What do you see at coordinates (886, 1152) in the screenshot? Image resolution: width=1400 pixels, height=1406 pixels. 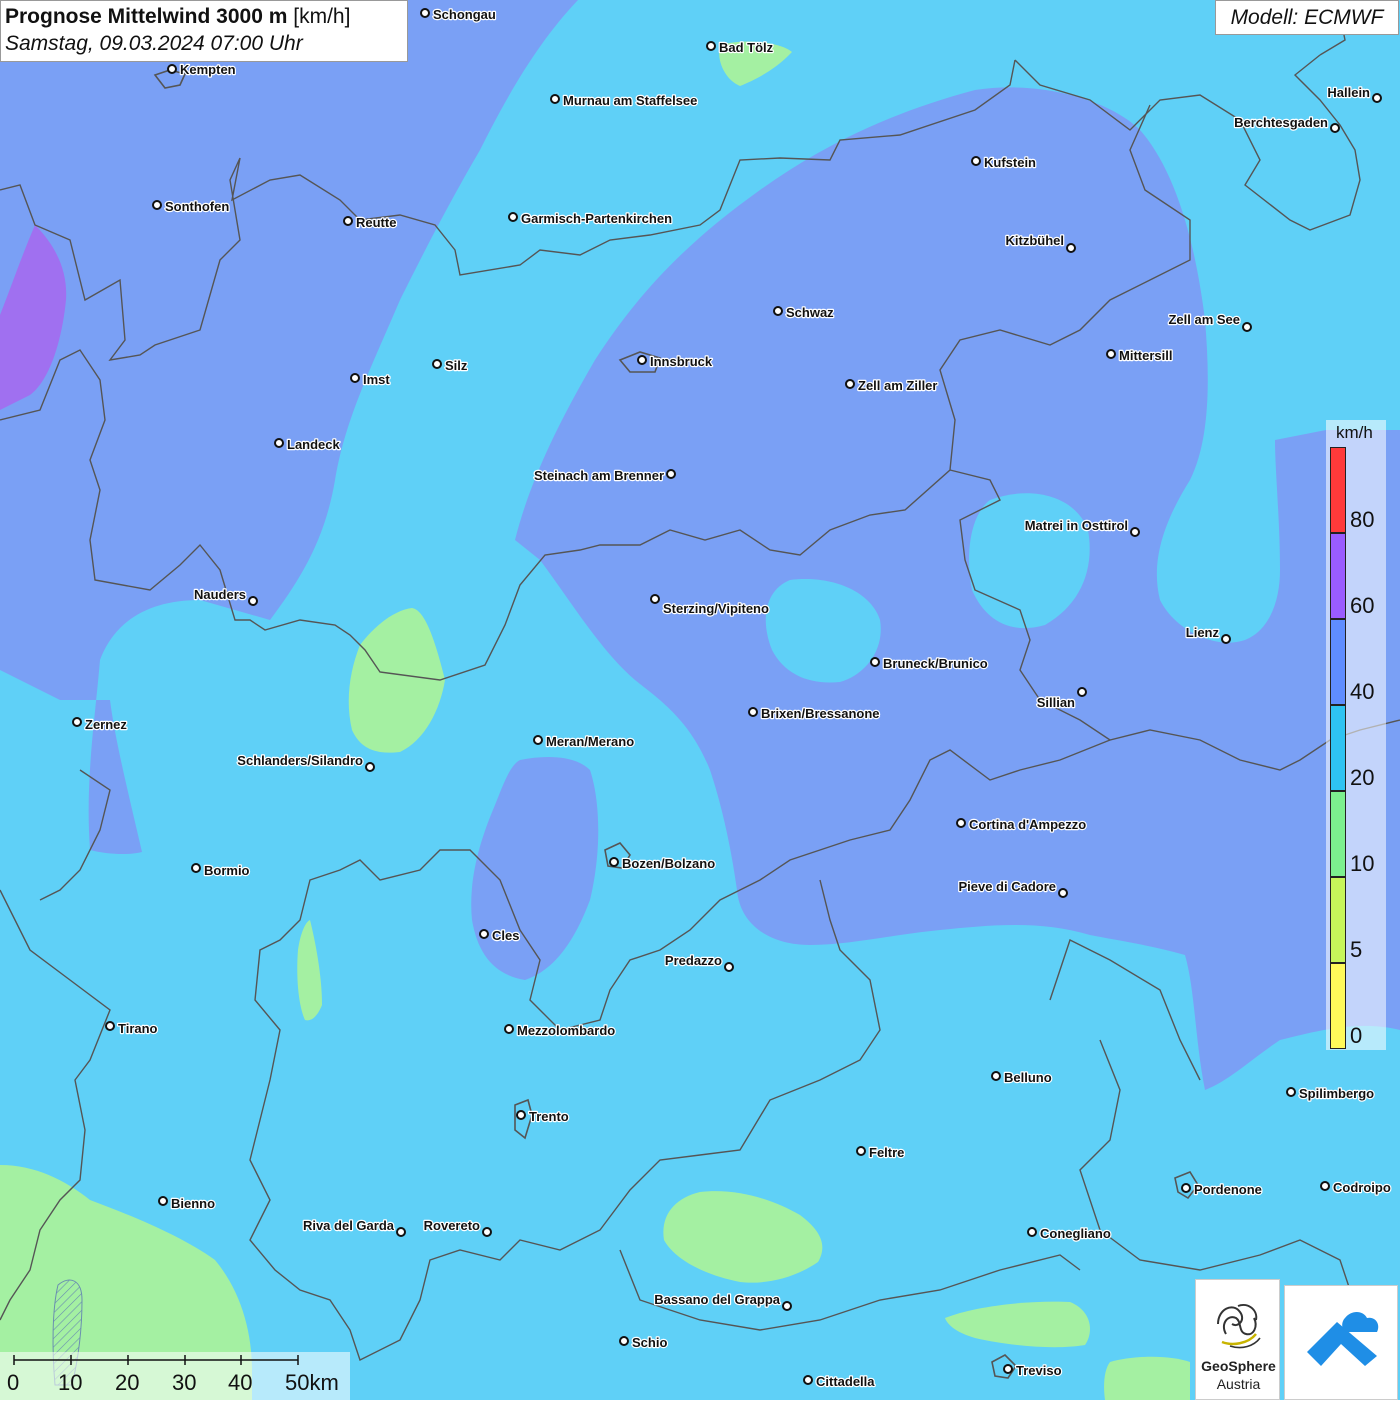 I see `city-label: Feltre` at bounding box center [886, 1152].